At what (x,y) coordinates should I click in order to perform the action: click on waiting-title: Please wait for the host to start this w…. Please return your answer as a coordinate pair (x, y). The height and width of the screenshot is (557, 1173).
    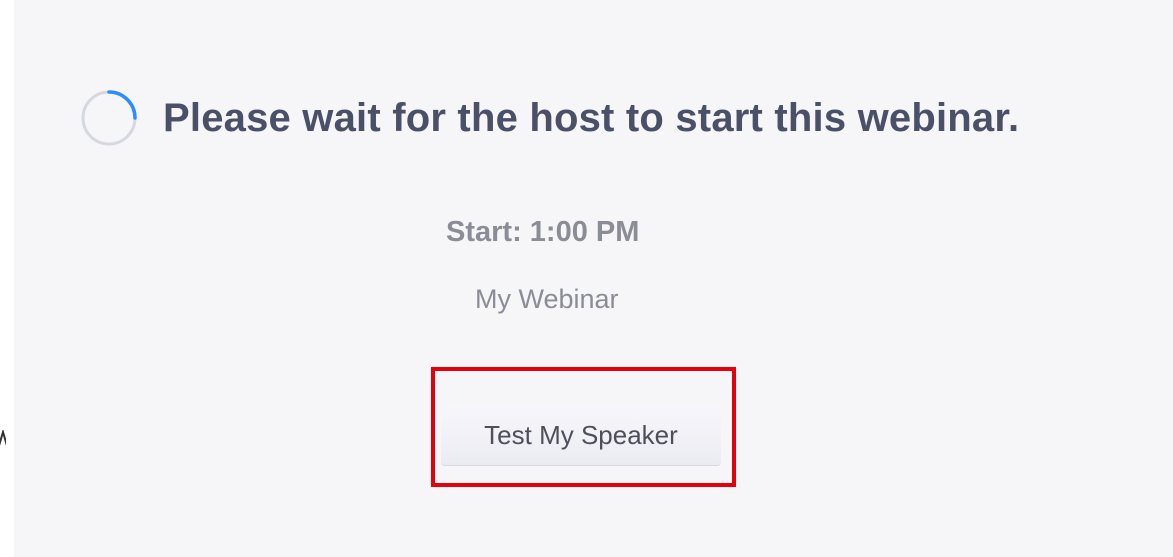
    Looking at the image, I should click on (591, 117).